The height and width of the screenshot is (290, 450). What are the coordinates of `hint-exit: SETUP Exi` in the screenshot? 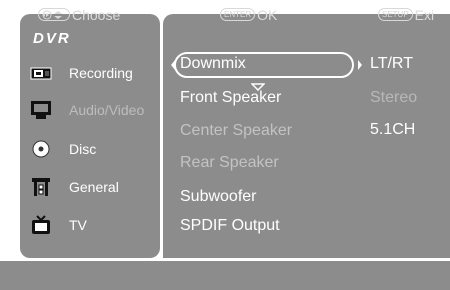 It's located at (406, 14).